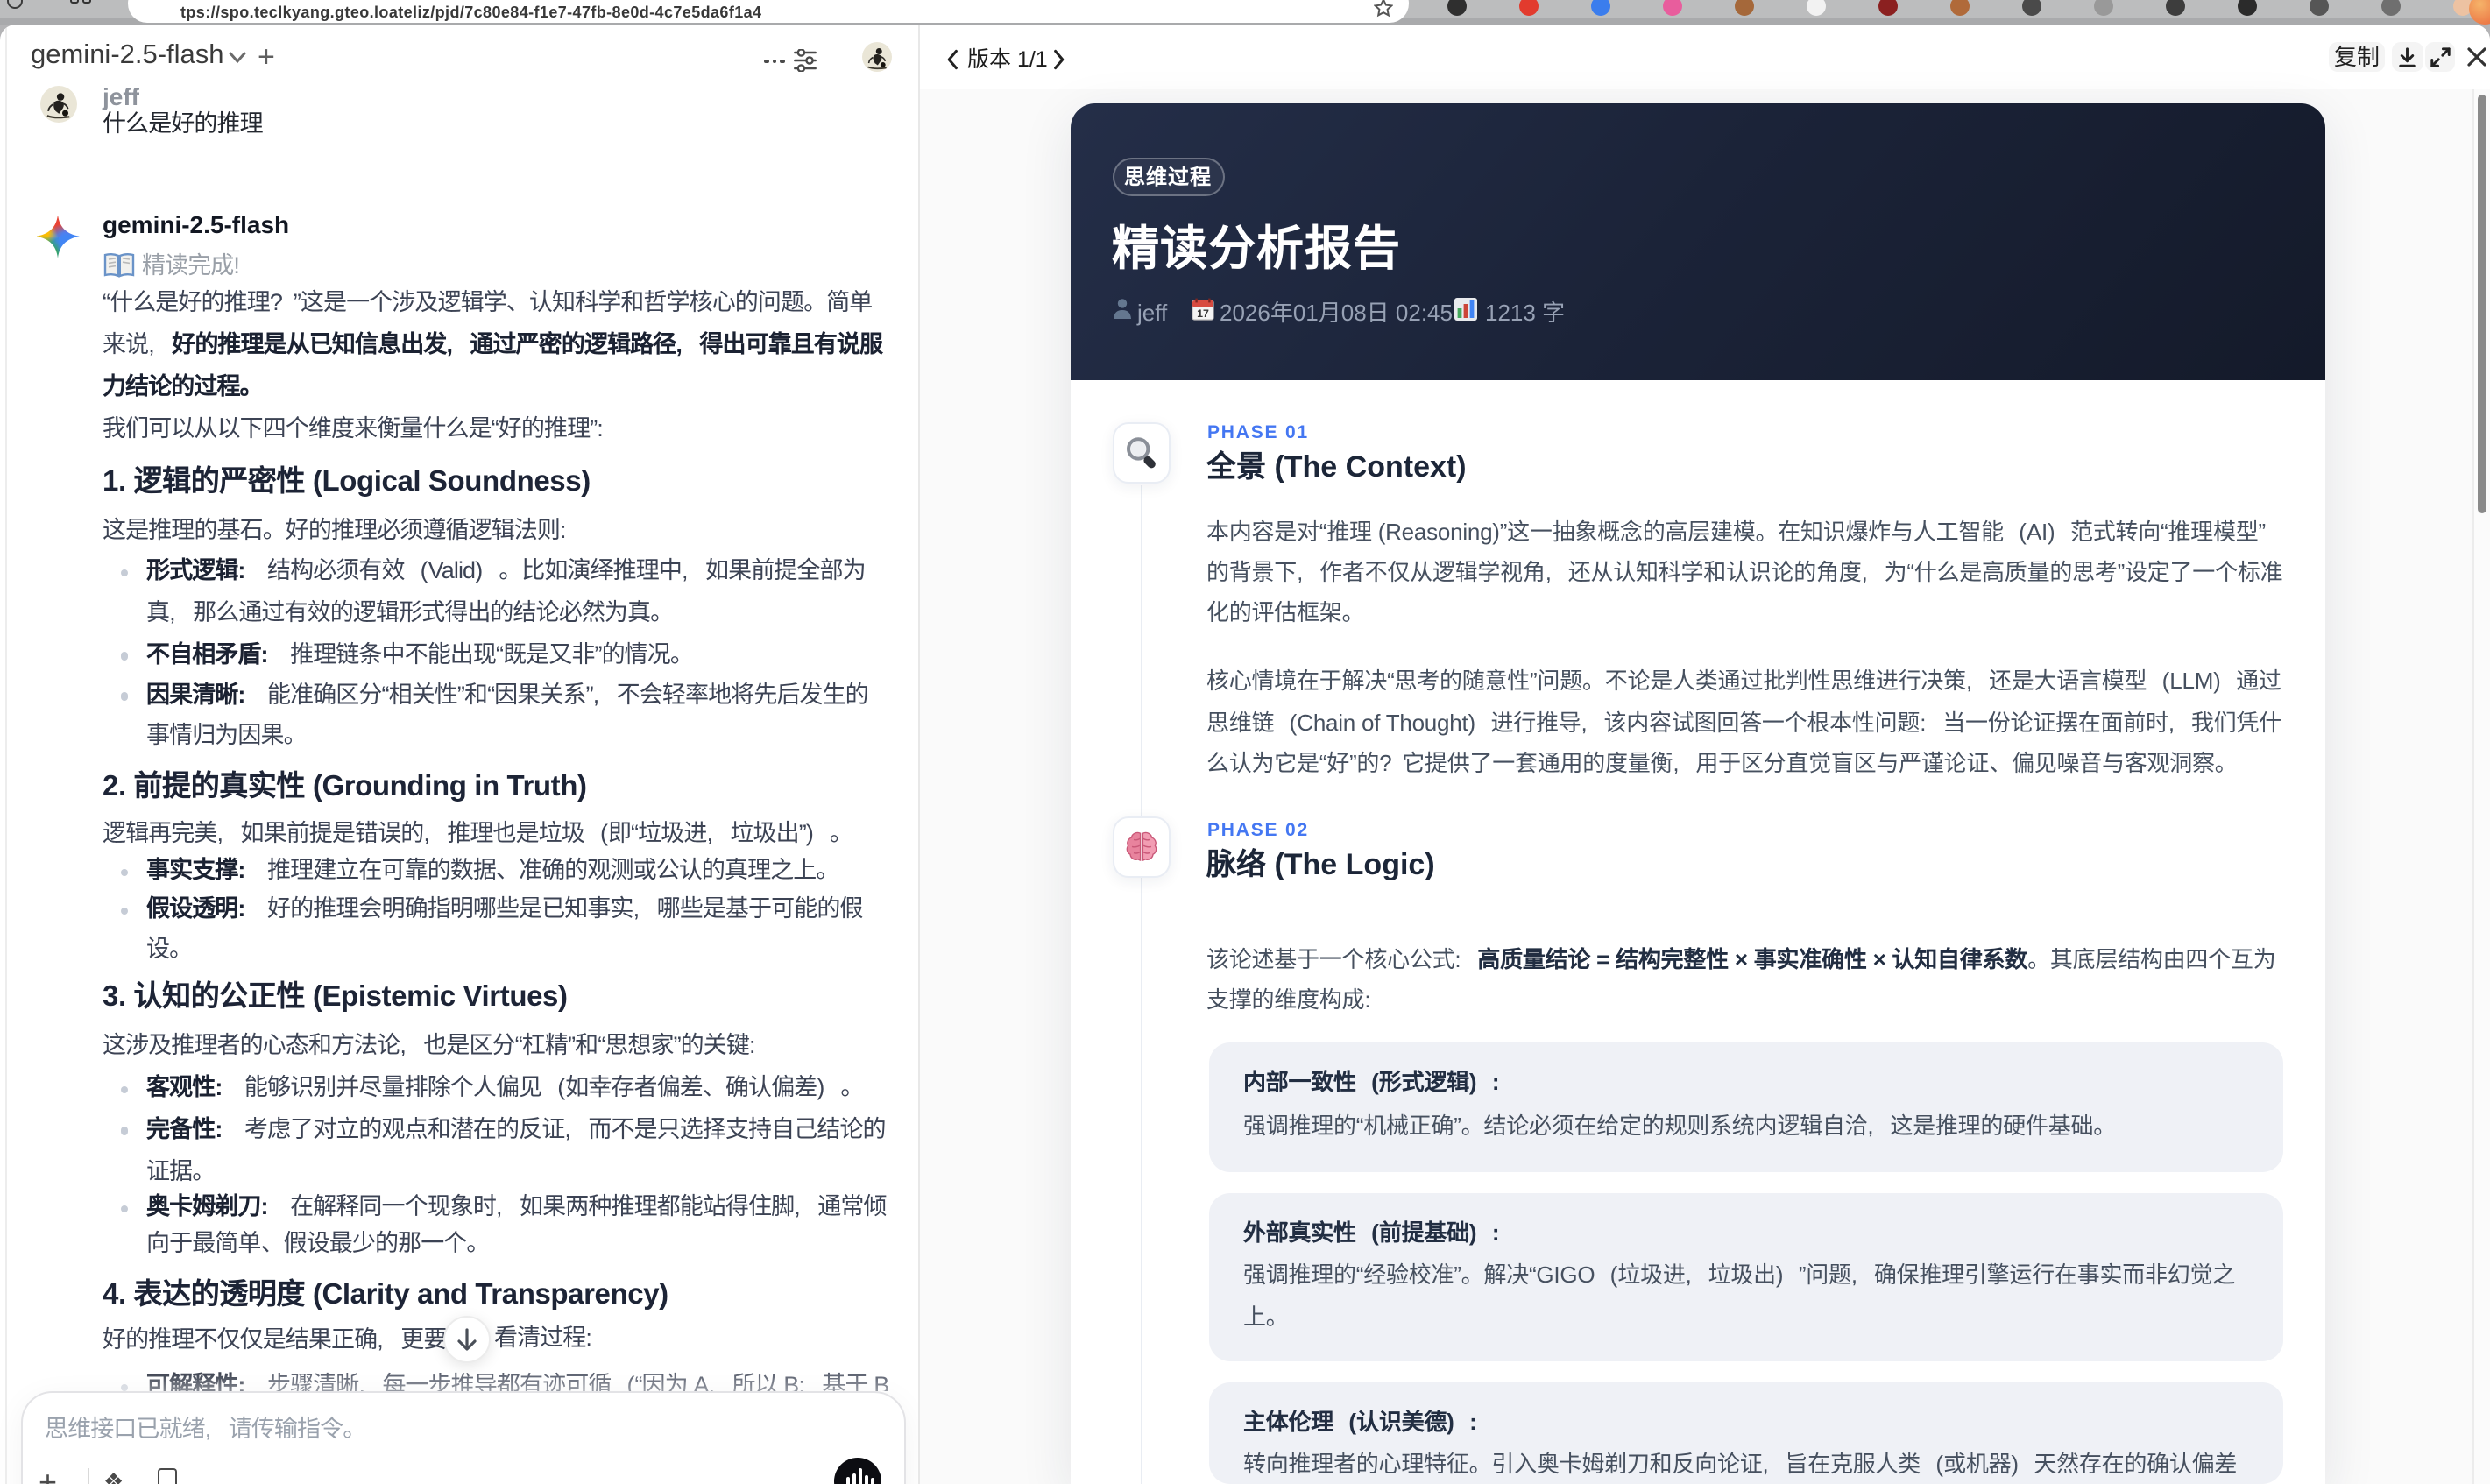 The image size is (2490, 1484). I want to click on svg-text: 17, so click(1203, 313).